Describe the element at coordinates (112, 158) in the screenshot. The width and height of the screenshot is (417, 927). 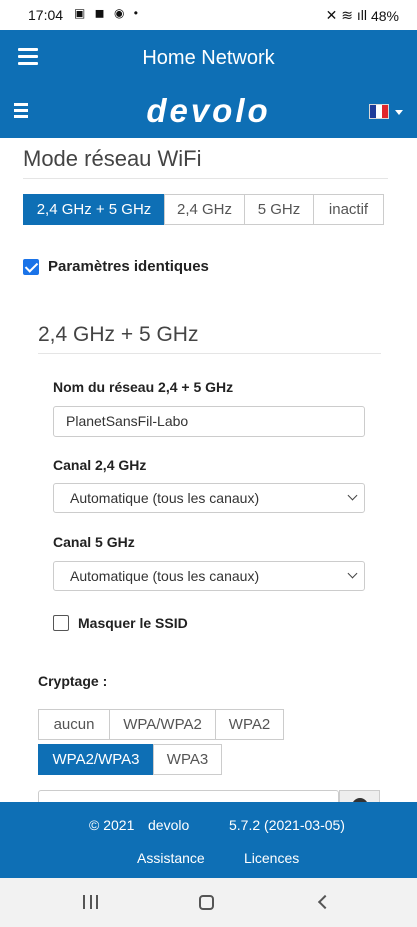
I see `wifi-mode-heading: Mode réseau WiFi` at that location.